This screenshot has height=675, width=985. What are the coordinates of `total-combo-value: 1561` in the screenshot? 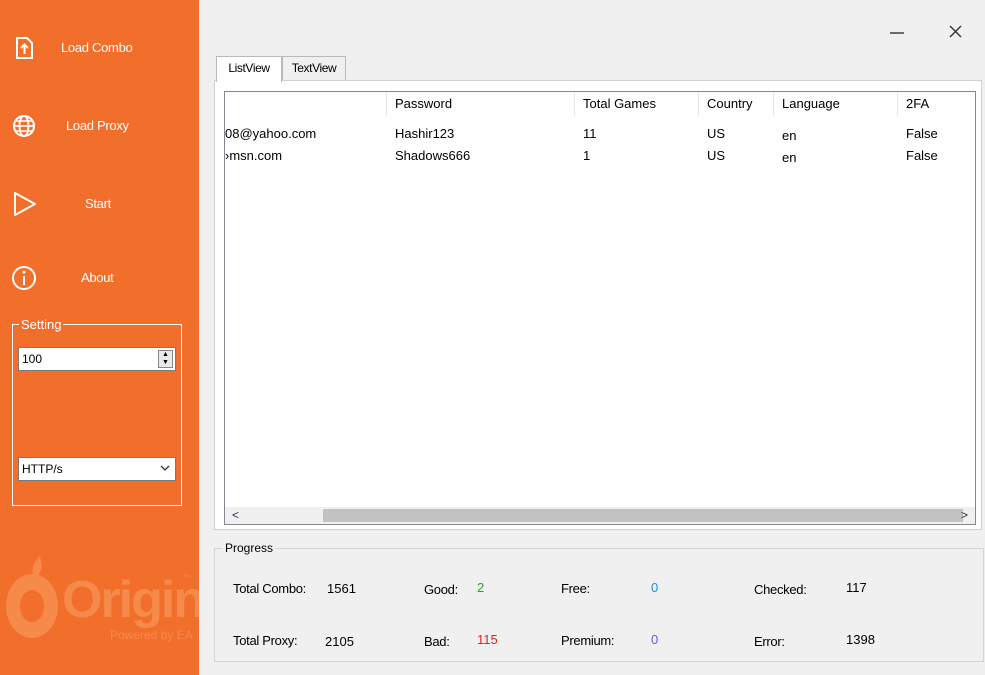 It's located at (341, 588).